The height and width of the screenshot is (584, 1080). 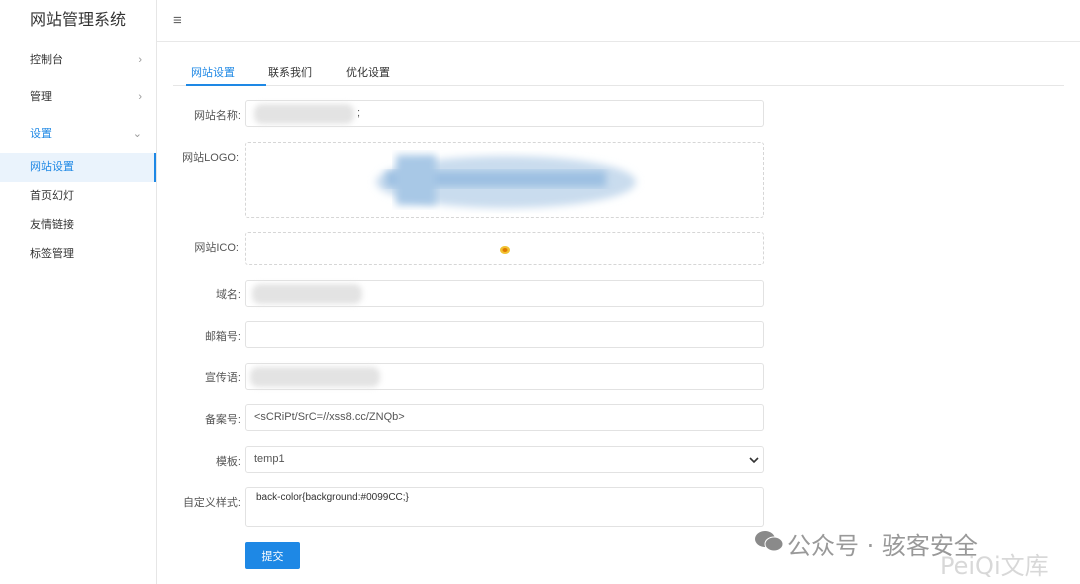 What do you see at coordinates (222, 378) in the screenshot?
I see `slogan-label: 宣传语:` at bounding box center [222, 378].